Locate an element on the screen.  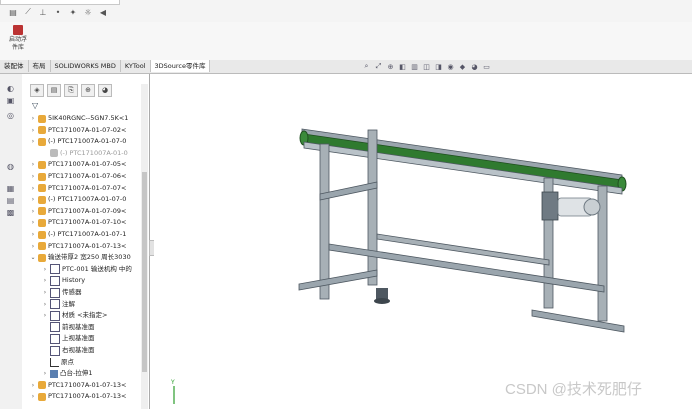
zoom-fit-icon: ⤢ is located at coordinates (378, 66).